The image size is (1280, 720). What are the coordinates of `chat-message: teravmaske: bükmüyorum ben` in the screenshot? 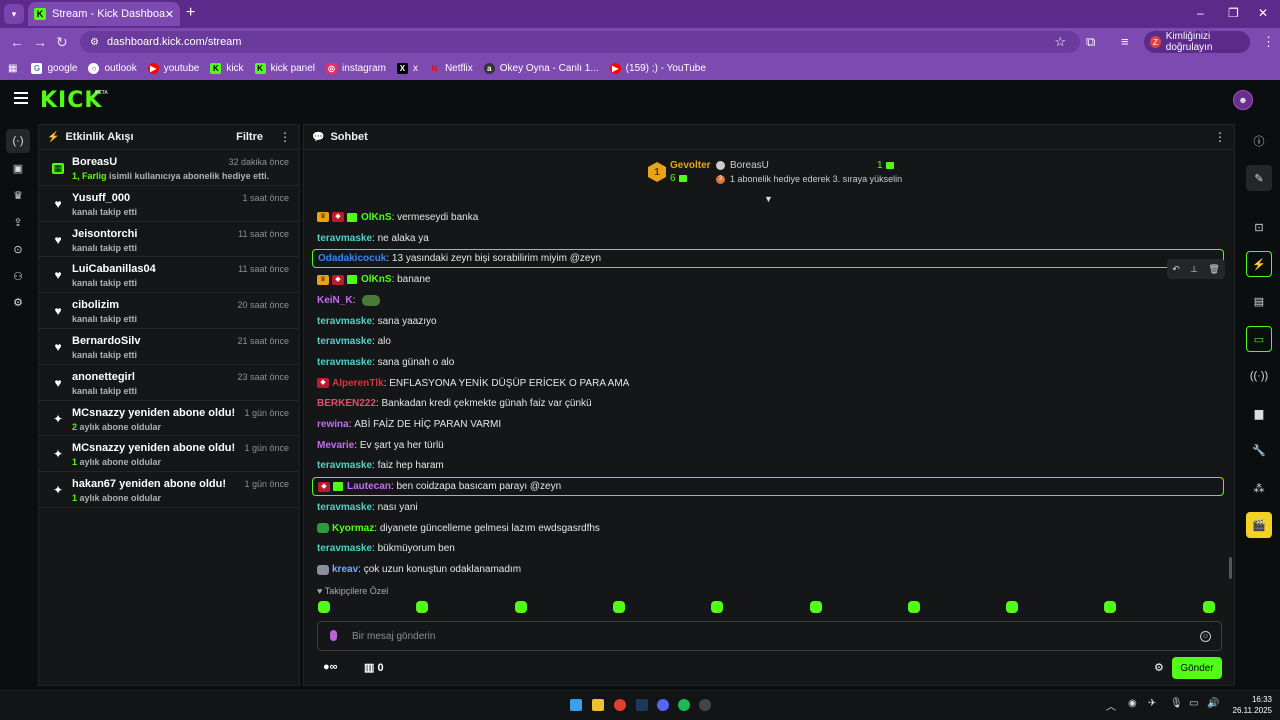 It's located at (768, 549).